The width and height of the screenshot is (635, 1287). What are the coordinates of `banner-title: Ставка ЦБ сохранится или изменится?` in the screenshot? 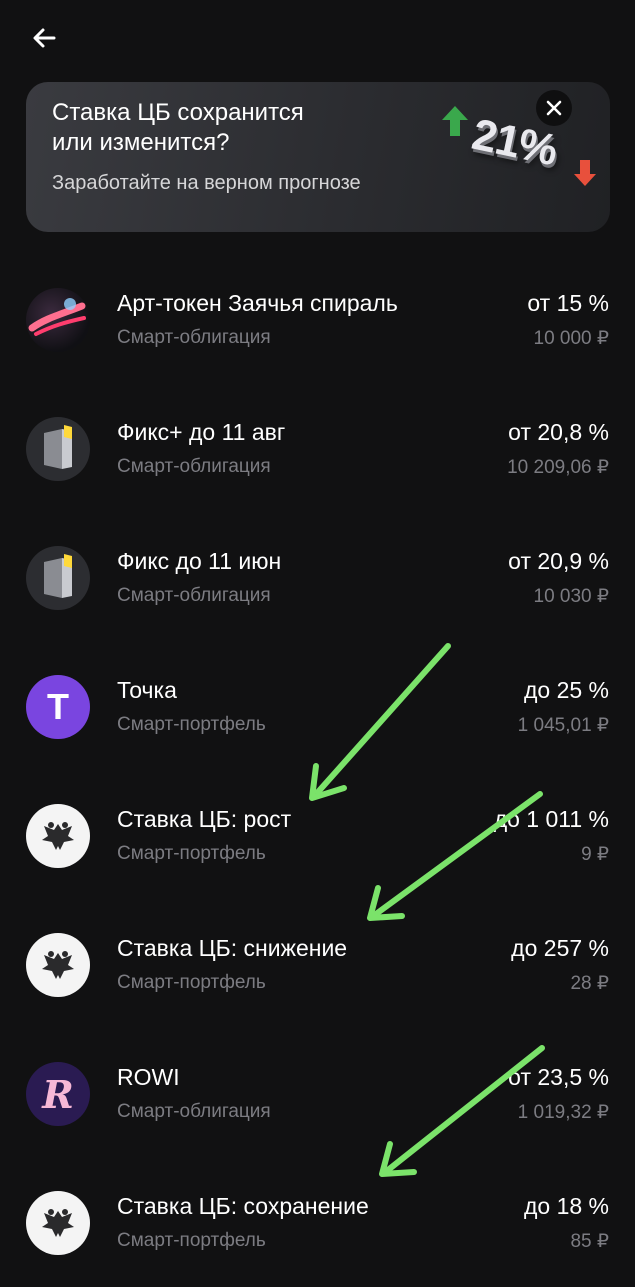 It's located at (178, 127).